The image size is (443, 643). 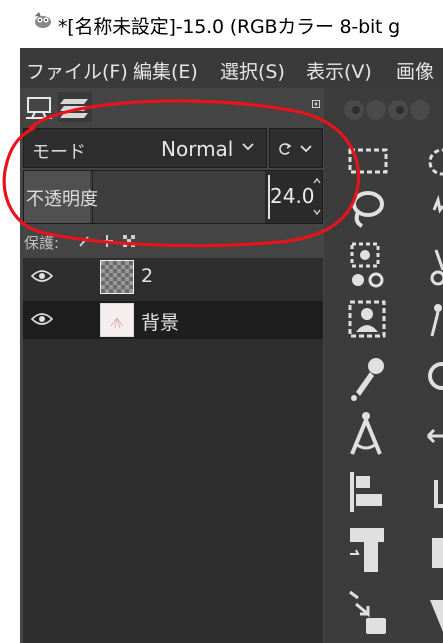 What do you see at coordinates (387, 110) in the screenshot?
I see `wilber-banner-icon` at bounding box center [387, 110].